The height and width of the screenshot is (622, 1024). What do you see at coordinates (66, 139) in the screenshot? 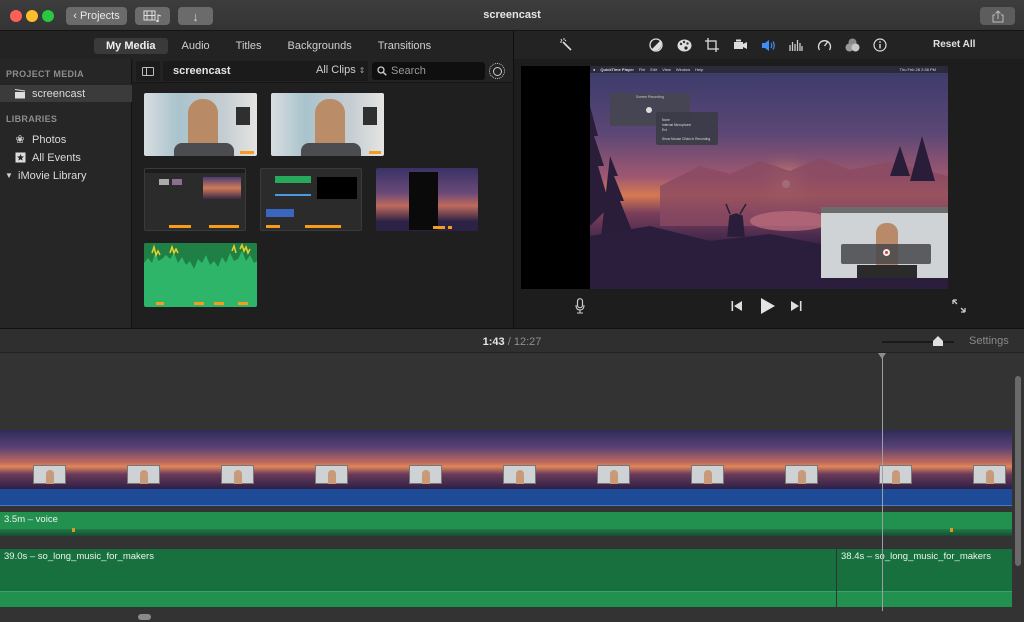
I see `sidebar-item-photos: ❀ Photos` at bounding box center [66, 139].